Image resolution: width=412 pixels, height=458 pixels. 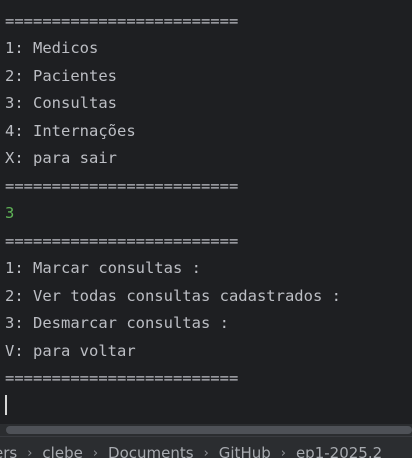 What do you see at coordinates (209, 430) in the screenshot?
I see `scrollbar-thumb` at bounding box center [209, 430].